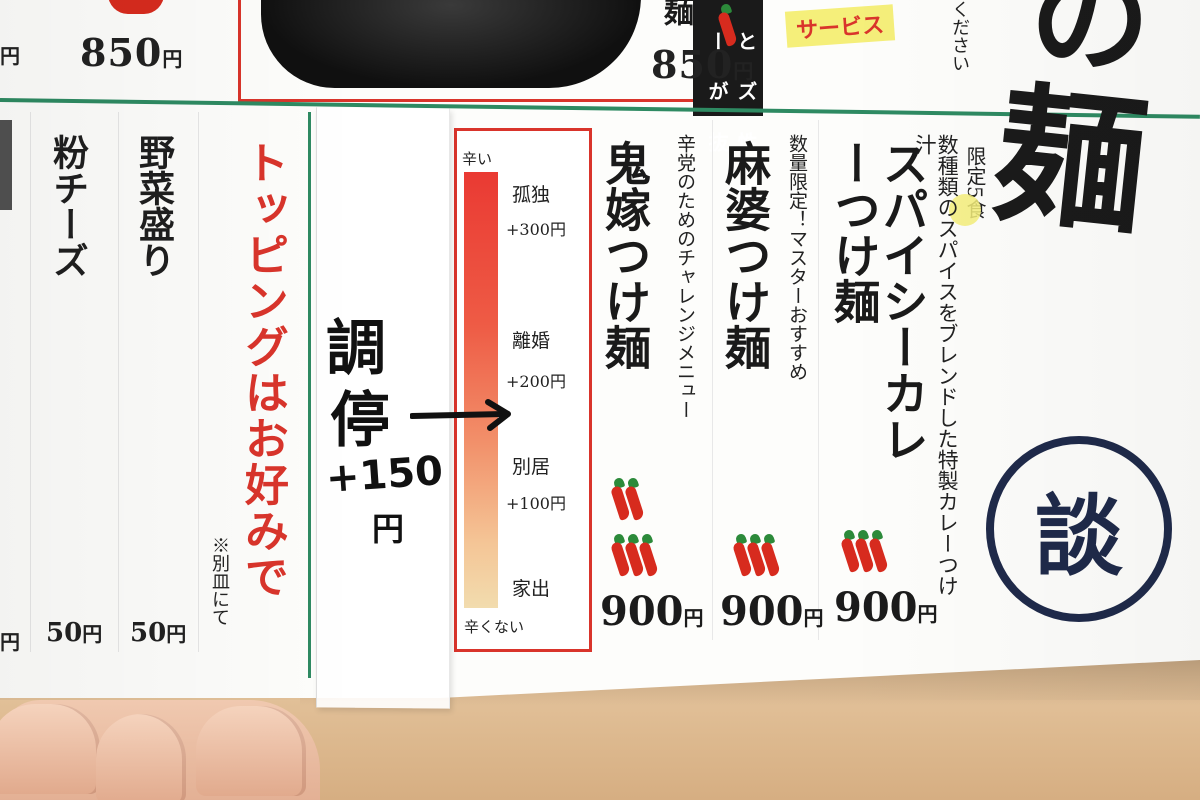  I want to click on meter-level-name: 離婚, so click(531, 341).